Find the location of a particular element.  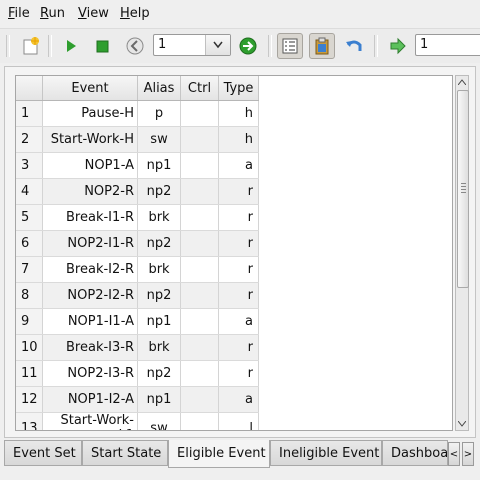

event-cell: NOP1-A is located at coordinates (90, 165).